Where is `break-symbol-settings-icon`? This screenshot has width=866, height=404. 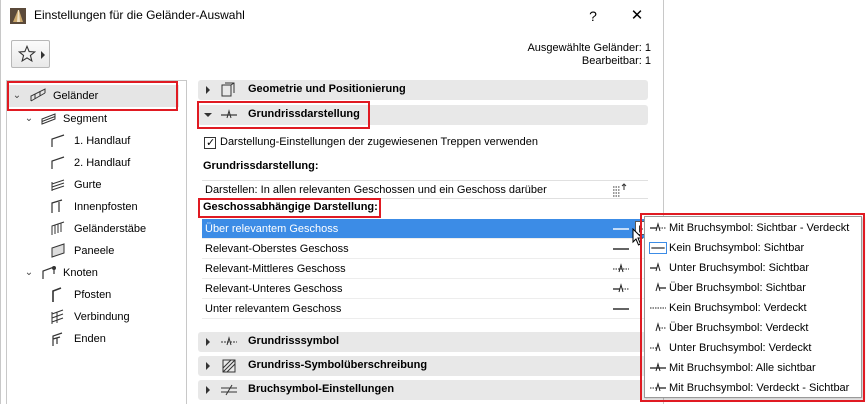
break-symbol-settings-icon is located at coordinates (229, 390).